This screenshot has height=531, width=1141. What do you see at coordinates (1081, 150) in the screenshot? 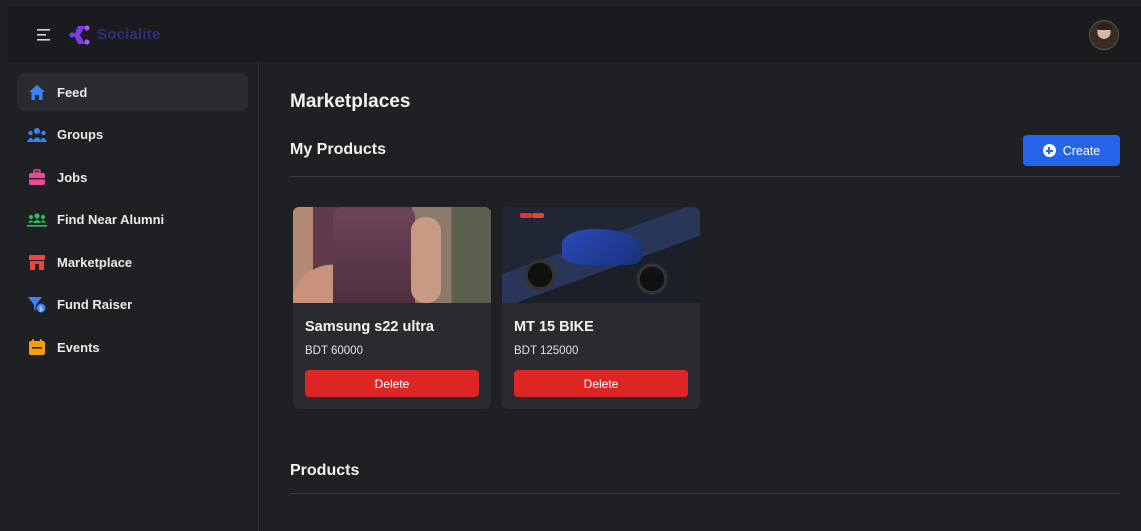
I see `create-button-label: Create` at bounding box center [1081, 150].